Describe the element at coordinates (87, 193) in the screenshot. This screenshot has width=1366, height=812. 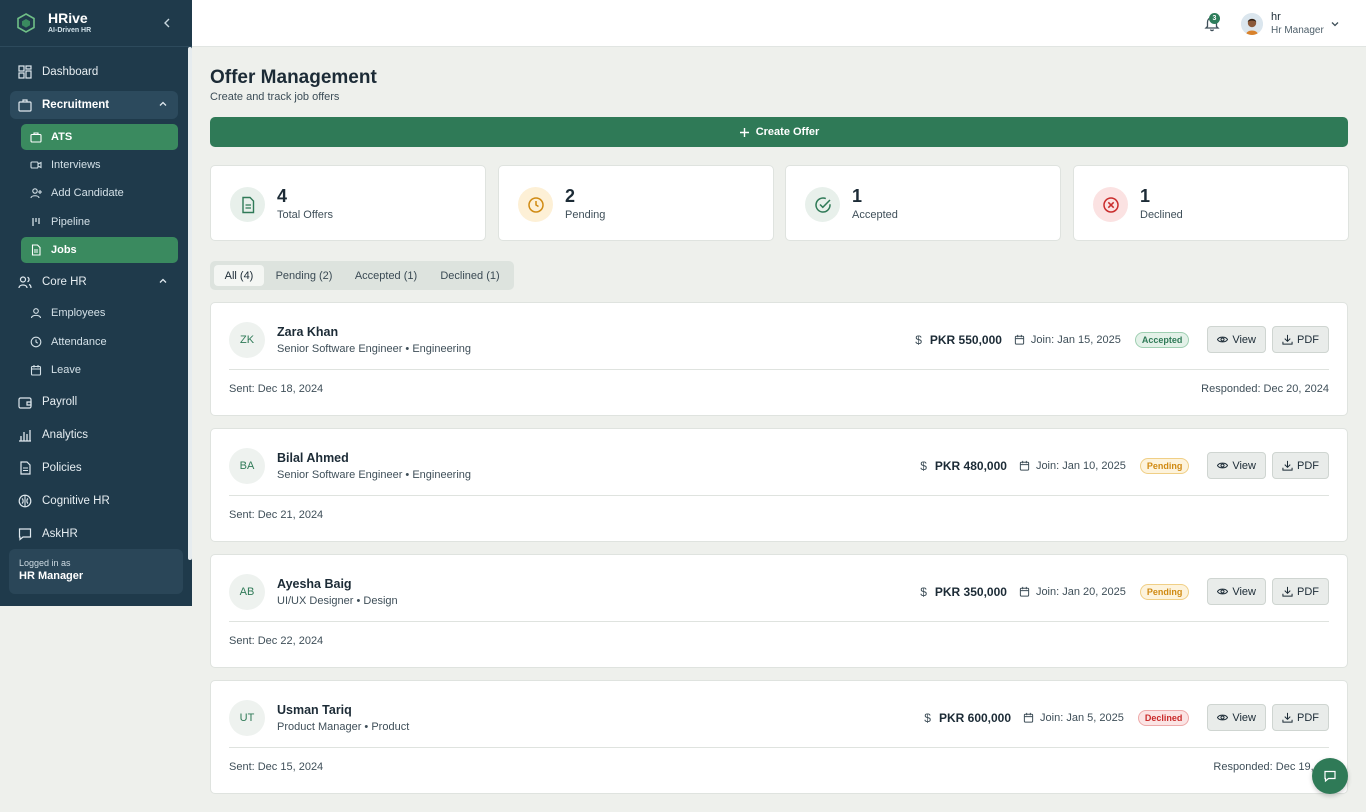
I see `sidebar-item-label: Add Candidate` at that location.